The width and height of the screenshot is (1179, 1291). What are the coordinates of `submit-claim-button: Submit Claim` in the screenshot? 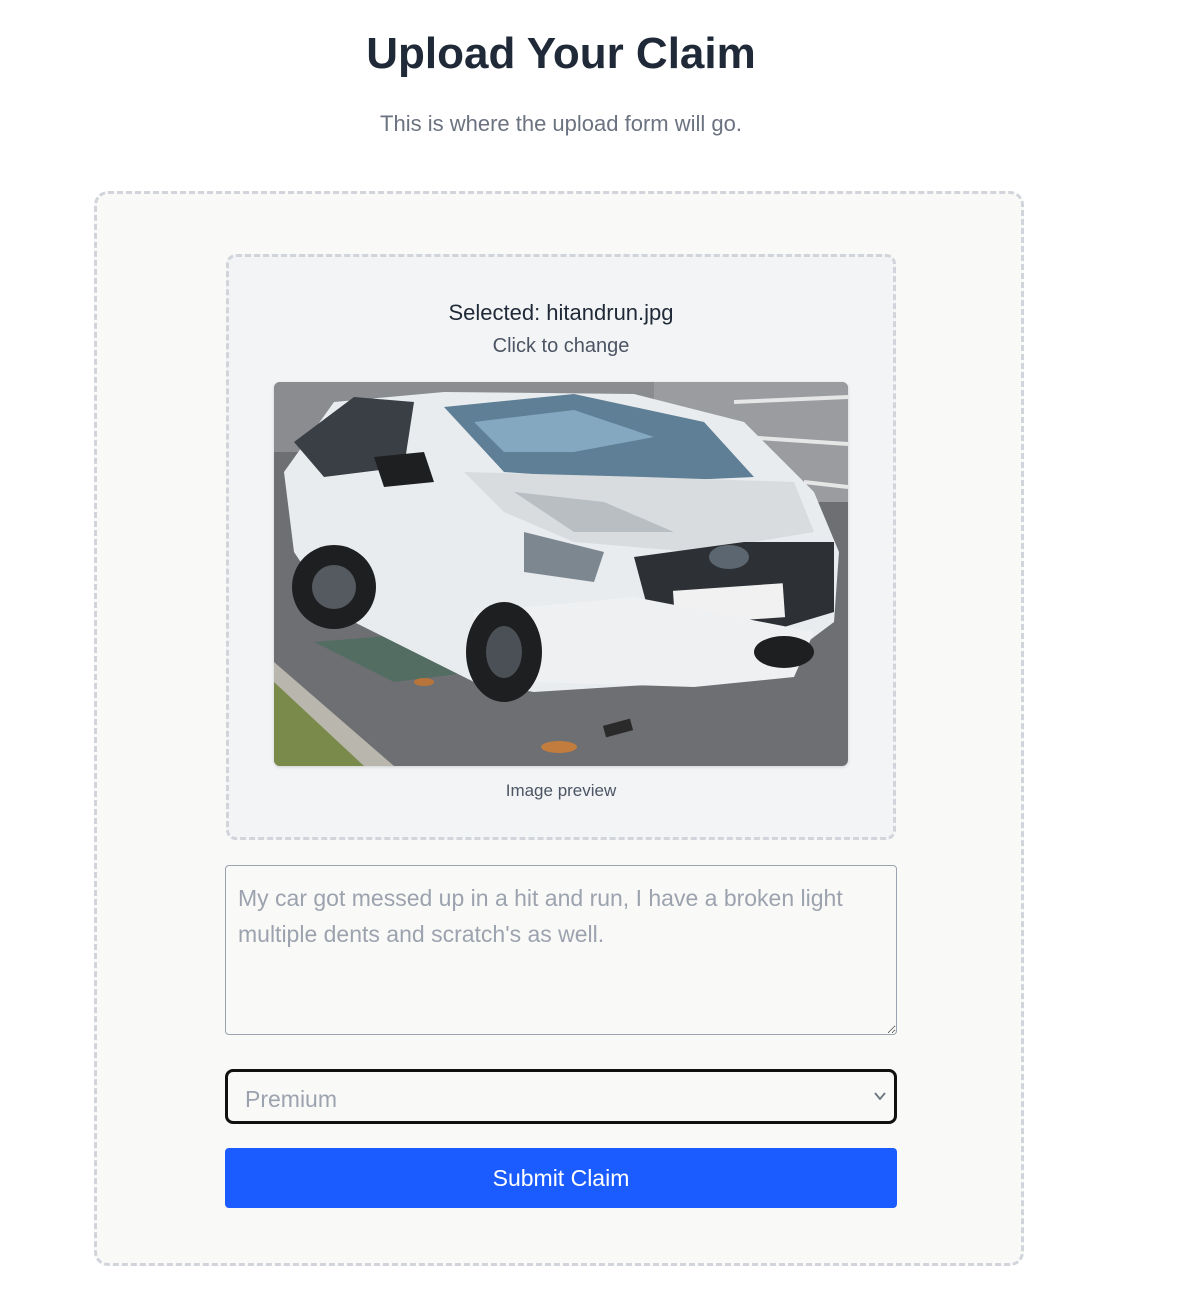 It's located at (561, 1178).